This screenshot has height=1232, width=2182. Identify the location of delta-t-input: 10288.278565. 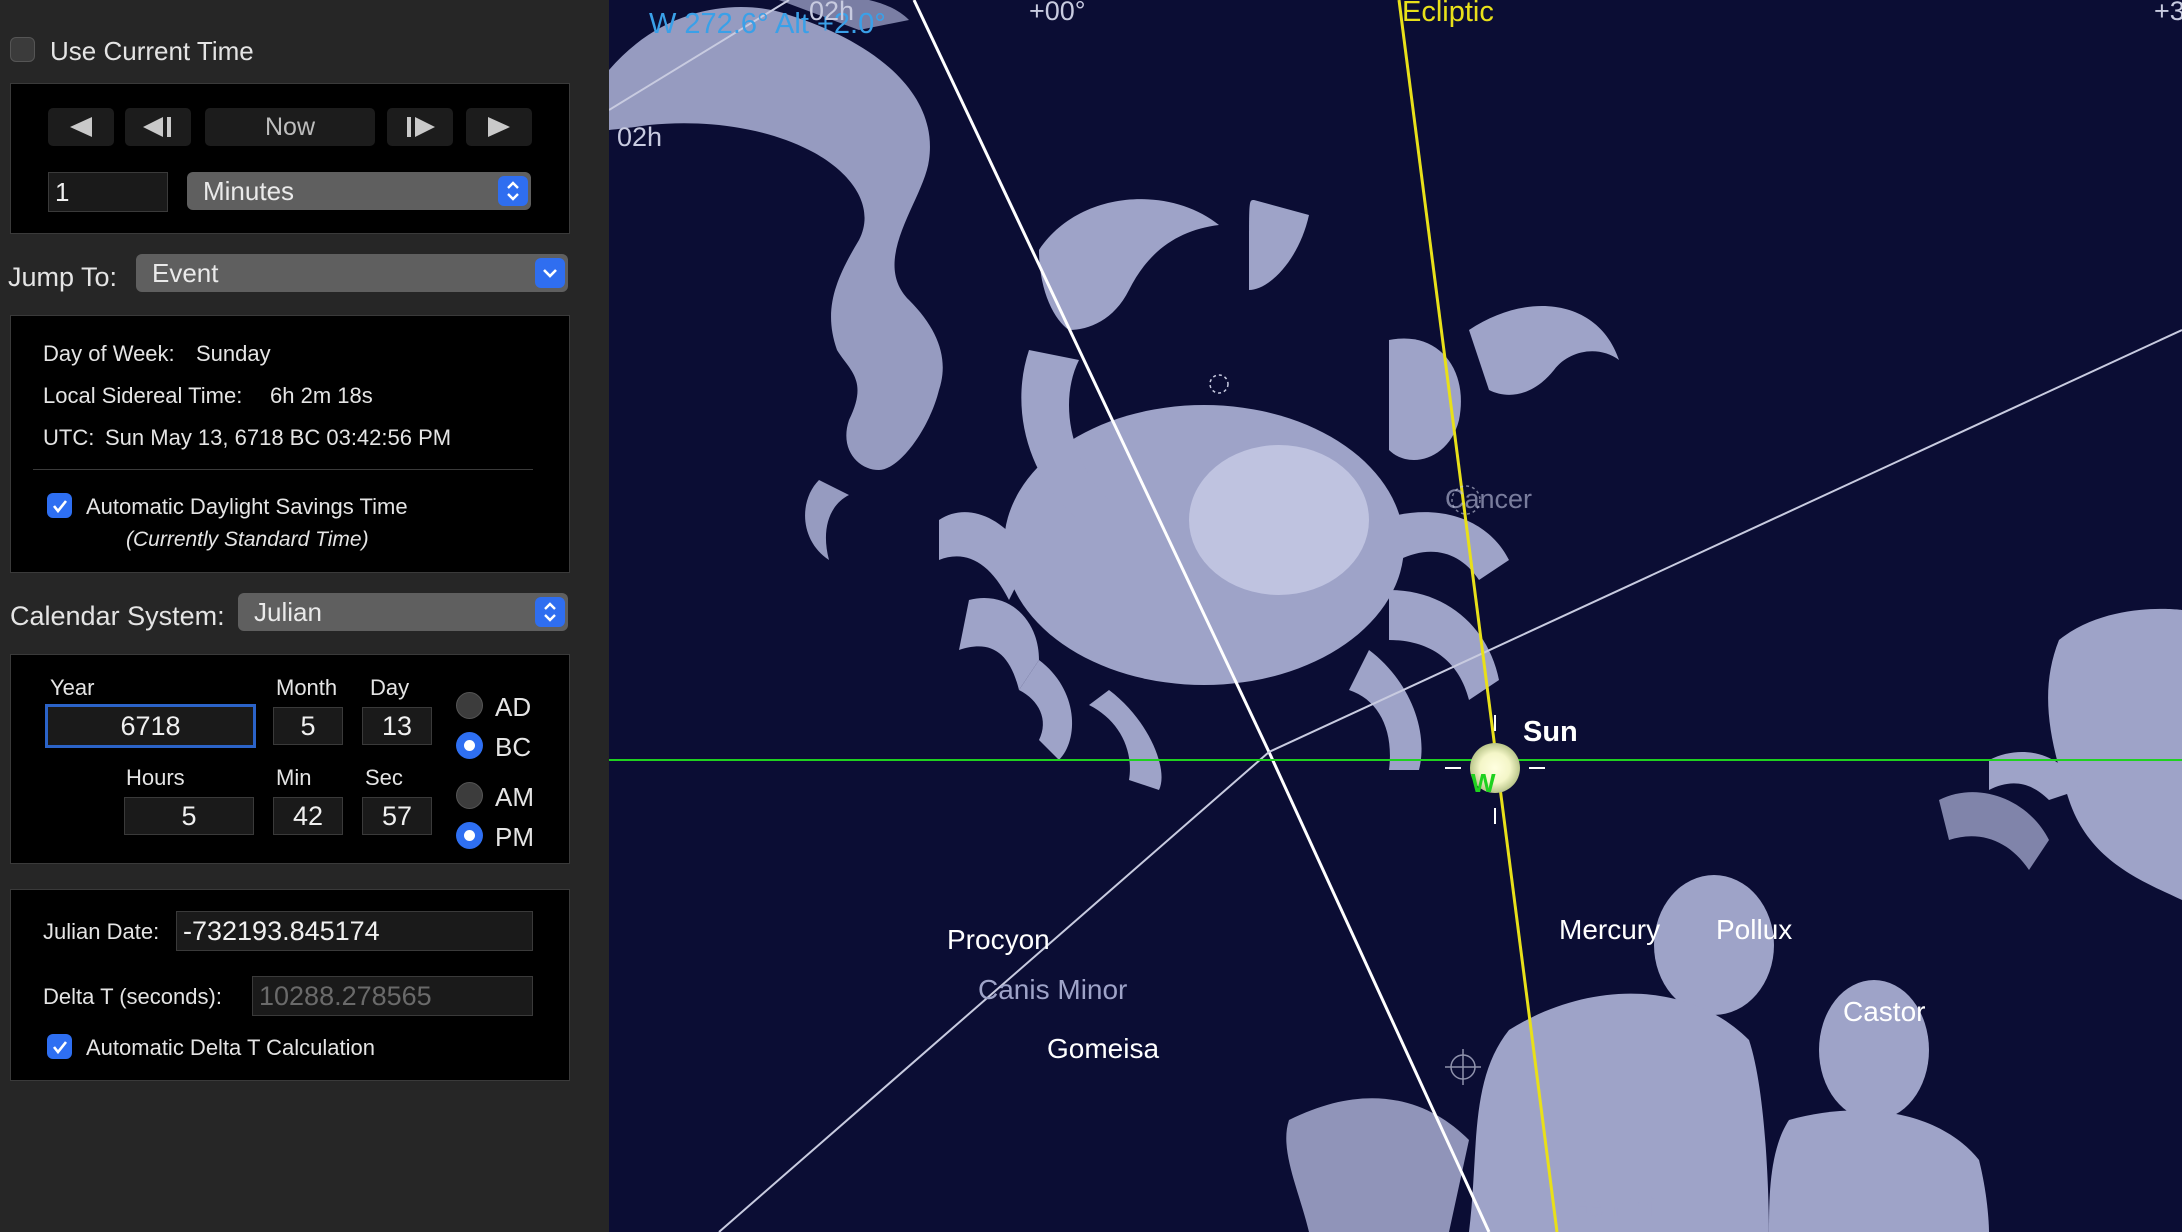
(392, 996).